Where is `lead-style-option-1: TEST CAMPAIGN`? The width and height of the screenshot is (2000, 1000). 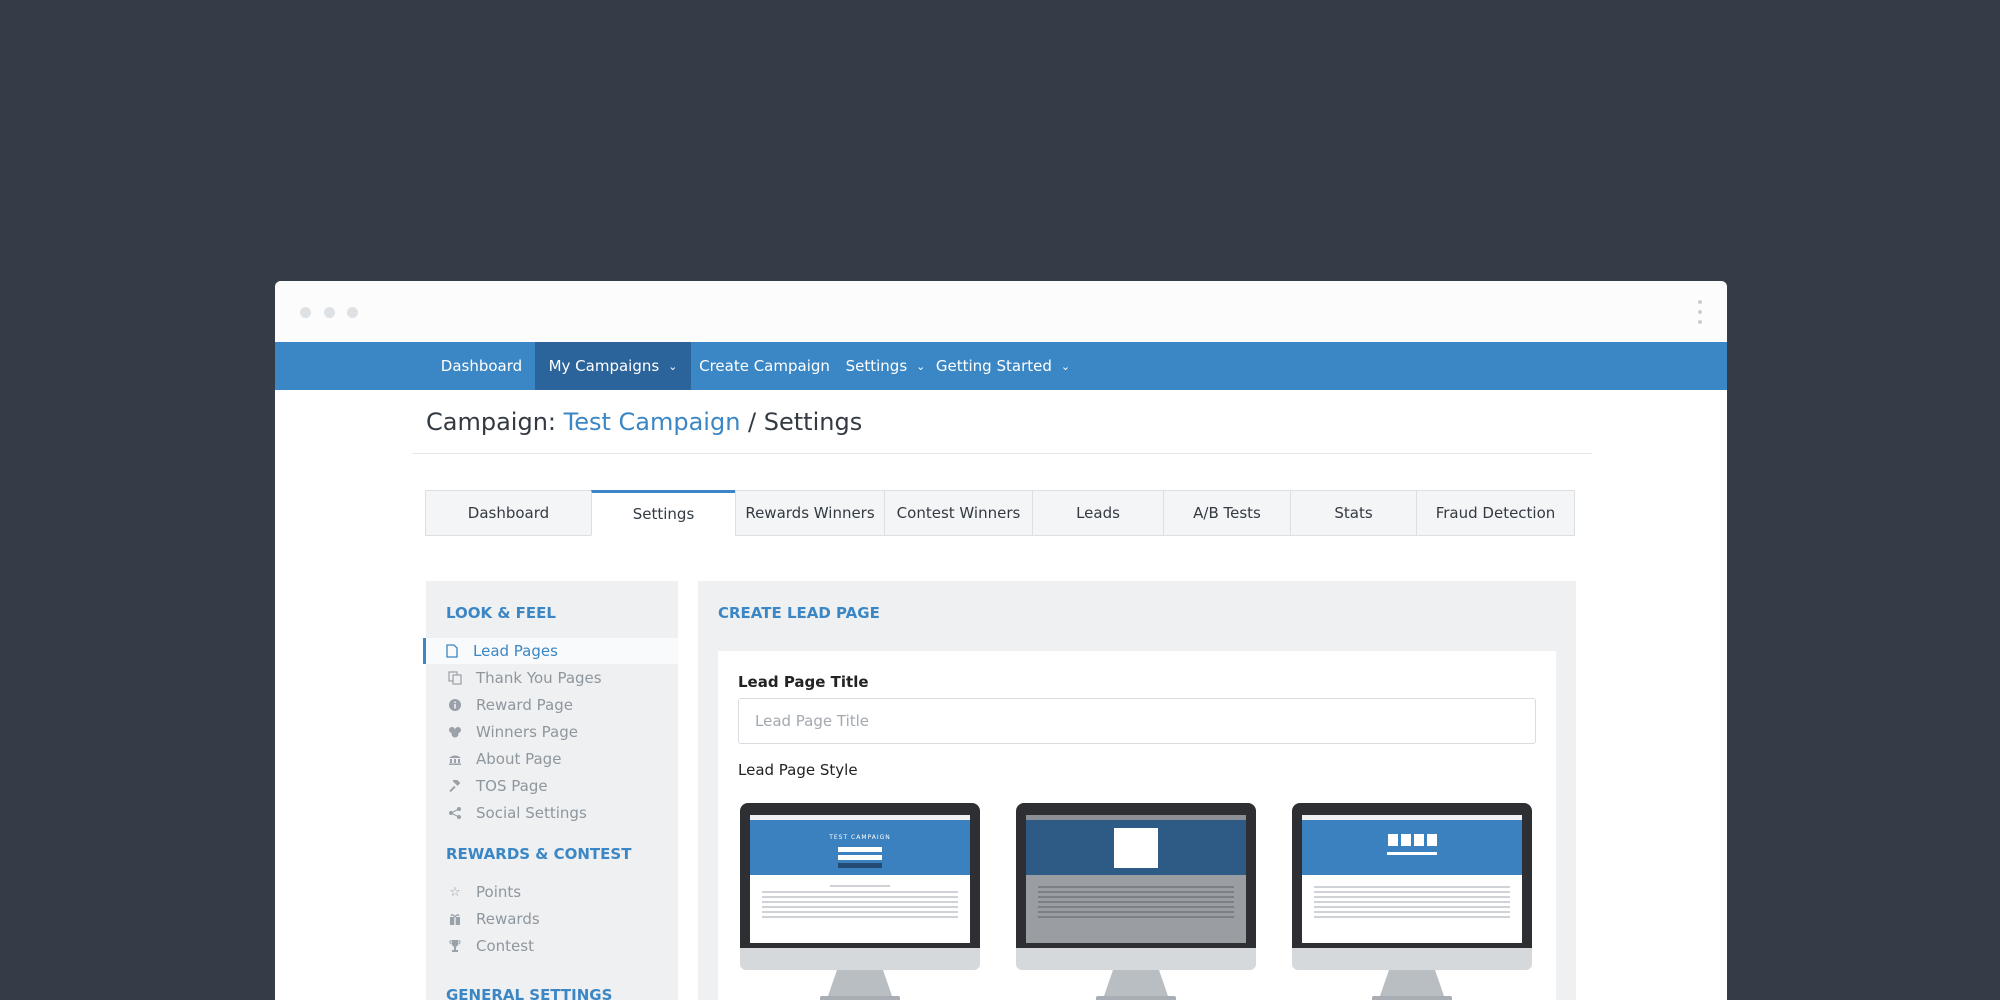
lead-style-option-1: TEST CAMPAIGN is located at coordinates (860, 901).